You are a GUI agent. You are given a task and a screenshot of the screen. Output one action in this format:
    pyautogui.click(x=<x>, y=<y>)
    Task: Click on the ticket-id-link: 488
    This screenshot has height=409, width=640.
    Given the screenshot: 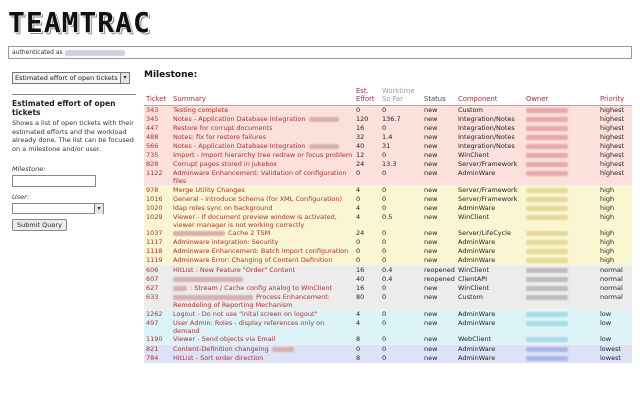 What is the action you would take?
    pyautogui.click(x=157, y=137)
    